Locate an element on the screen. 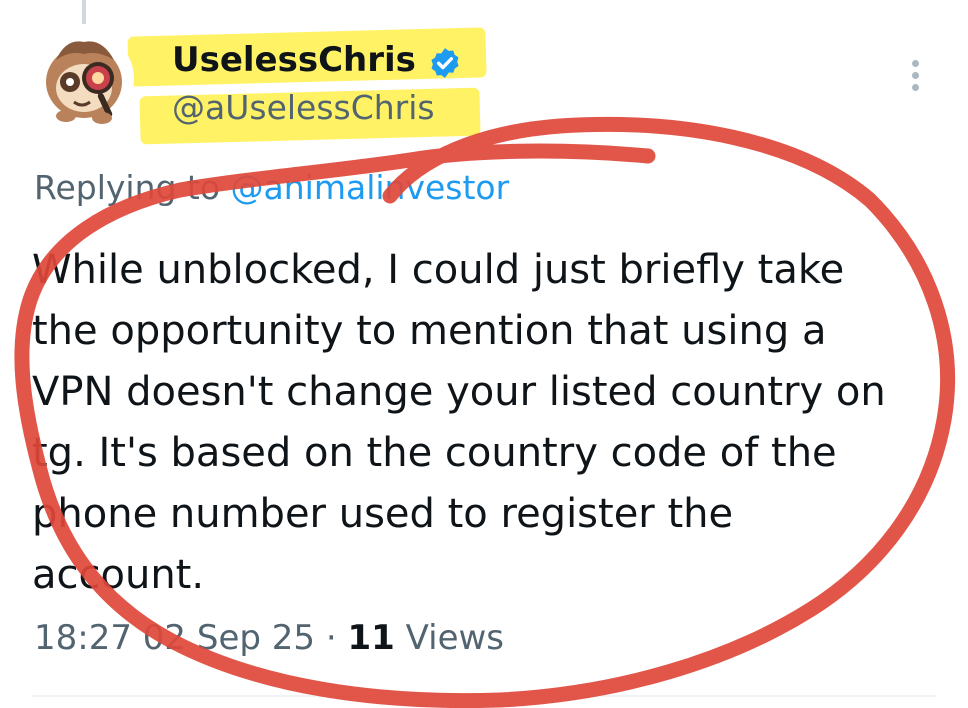 The image size is (968, 708). user-handle: @aUselessChris is located at coordinates (303, 107).